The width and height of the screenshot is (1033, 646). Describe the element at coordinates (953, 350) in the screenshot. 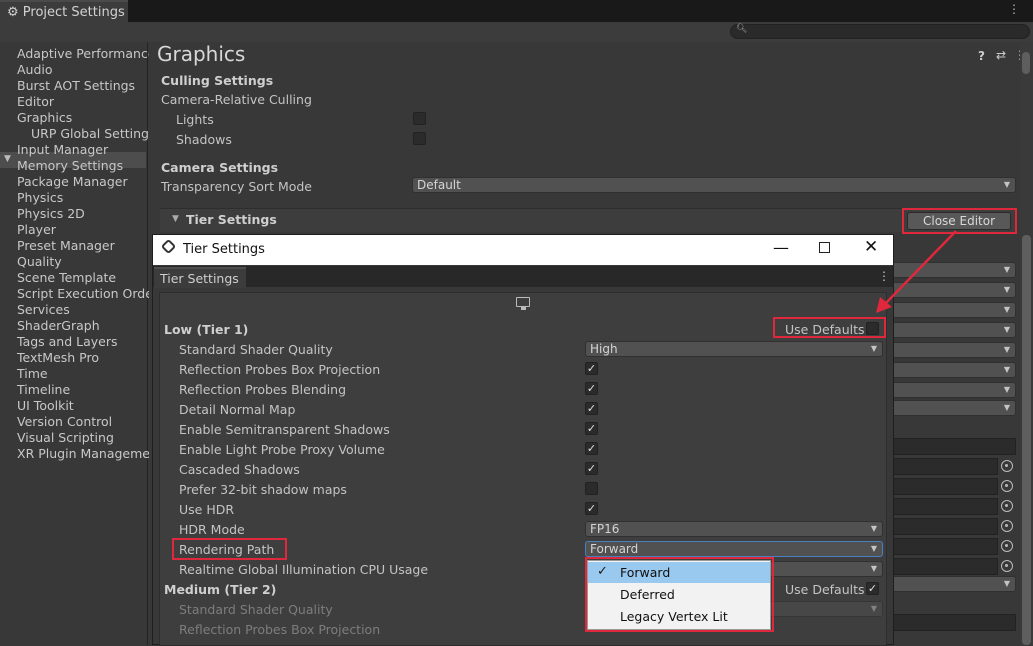

I see `bg-dropdown-5: ▼` at that location.